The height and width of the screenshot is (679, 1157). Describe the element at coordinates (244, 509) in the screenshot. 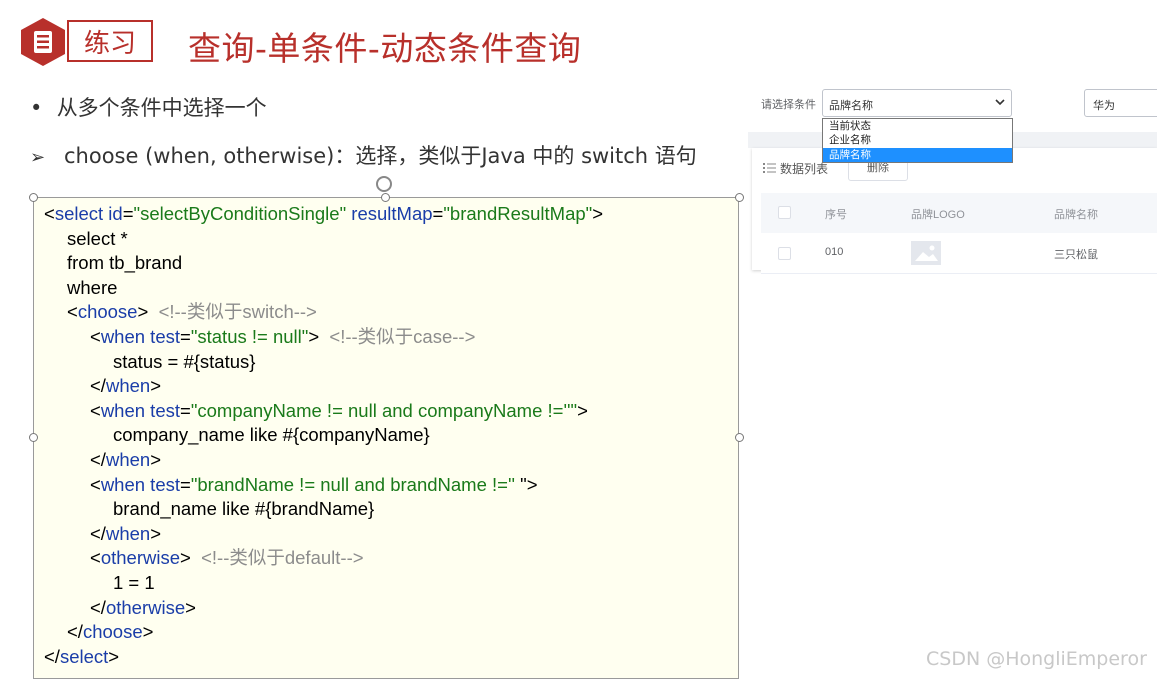

I see `code-token: brand_name like #{brandName}` at that location.